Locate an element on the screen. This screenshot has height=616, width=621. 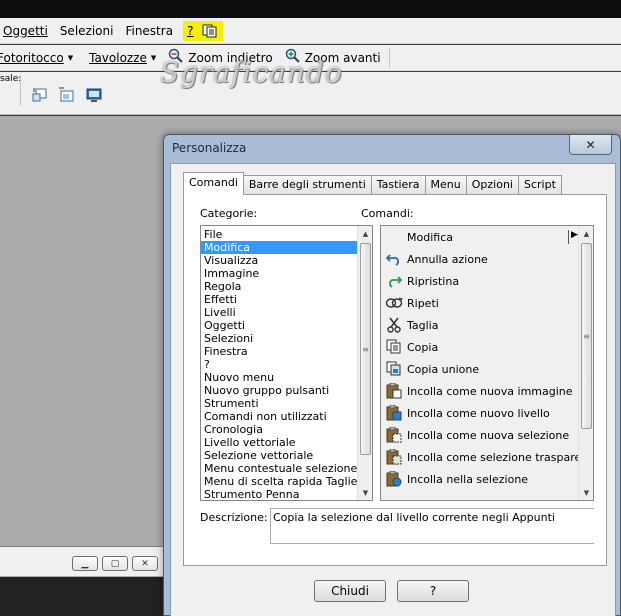
bottom-dark-area is located at coordinates (82, 596).